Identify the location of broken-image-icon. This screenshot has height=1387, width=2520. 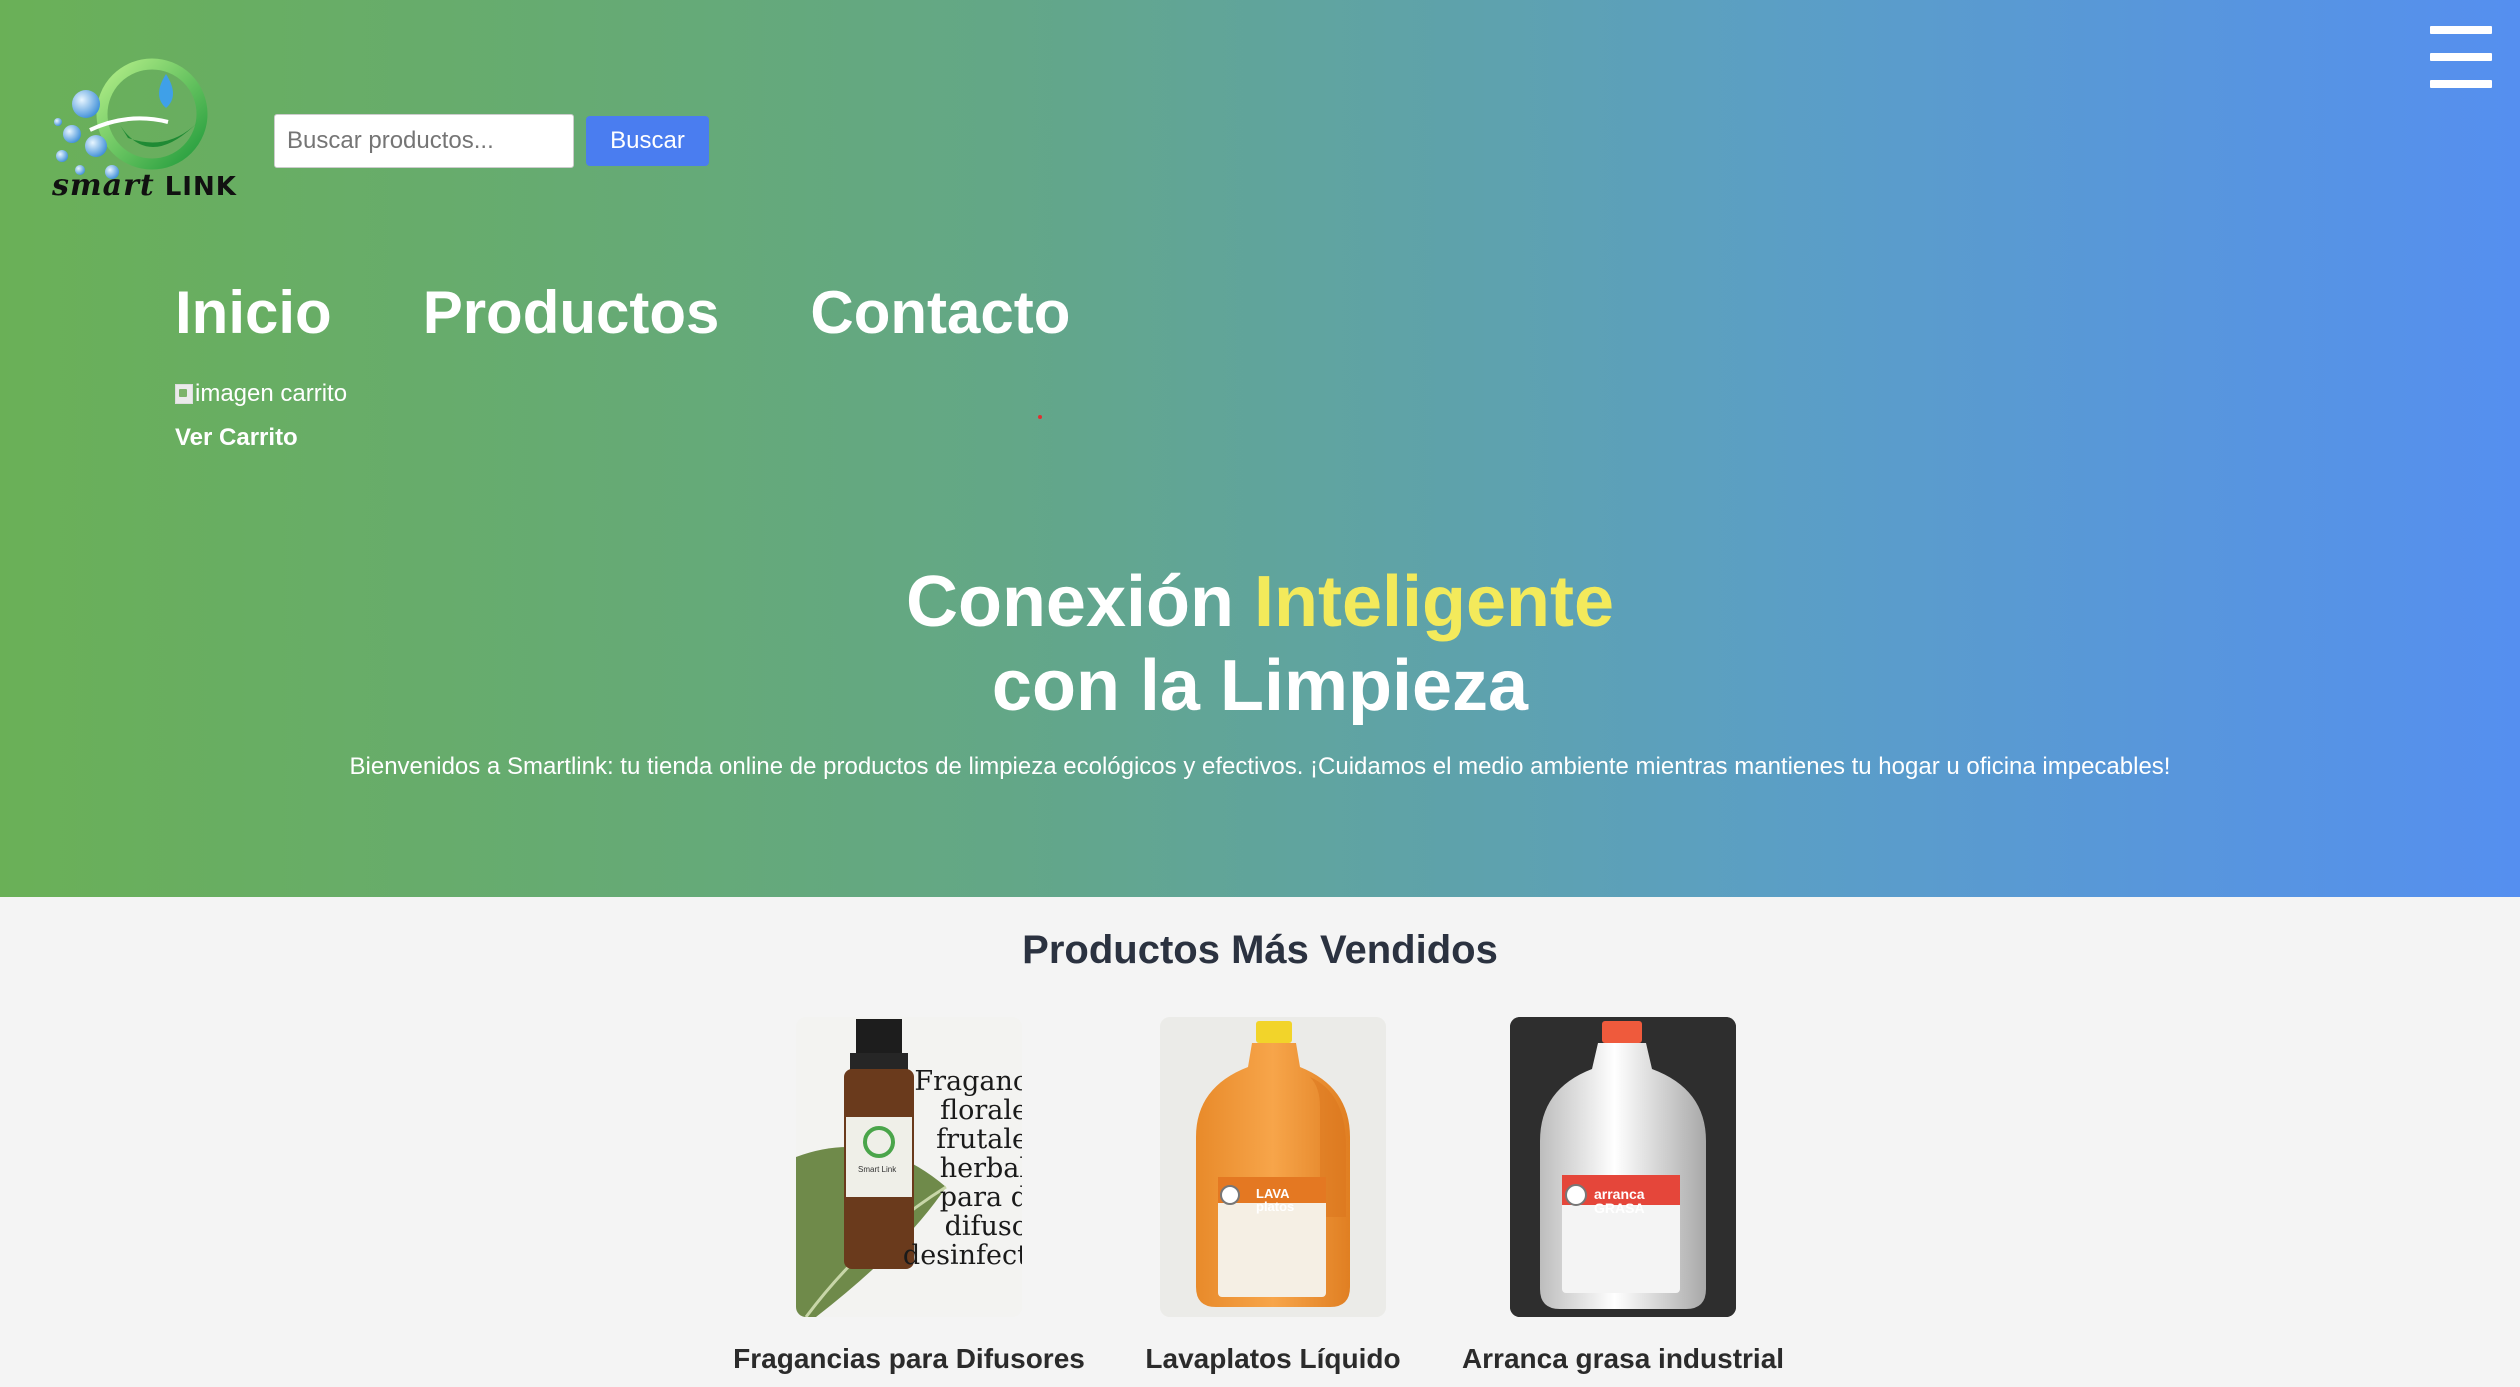
(184, 394).